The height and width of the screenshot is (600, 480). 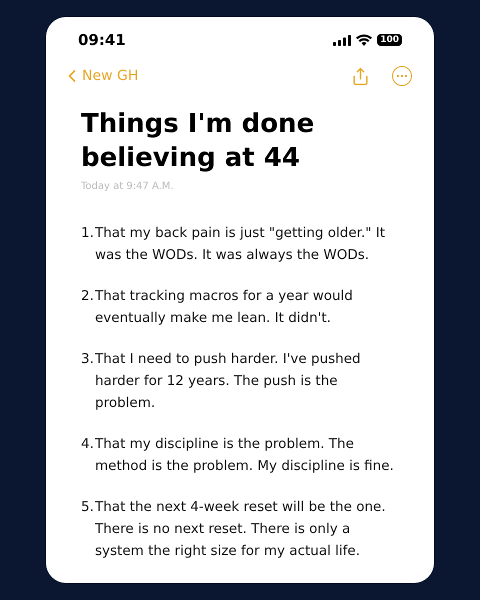 I want to click on battery-level: 100, so click(x=389, y=40).